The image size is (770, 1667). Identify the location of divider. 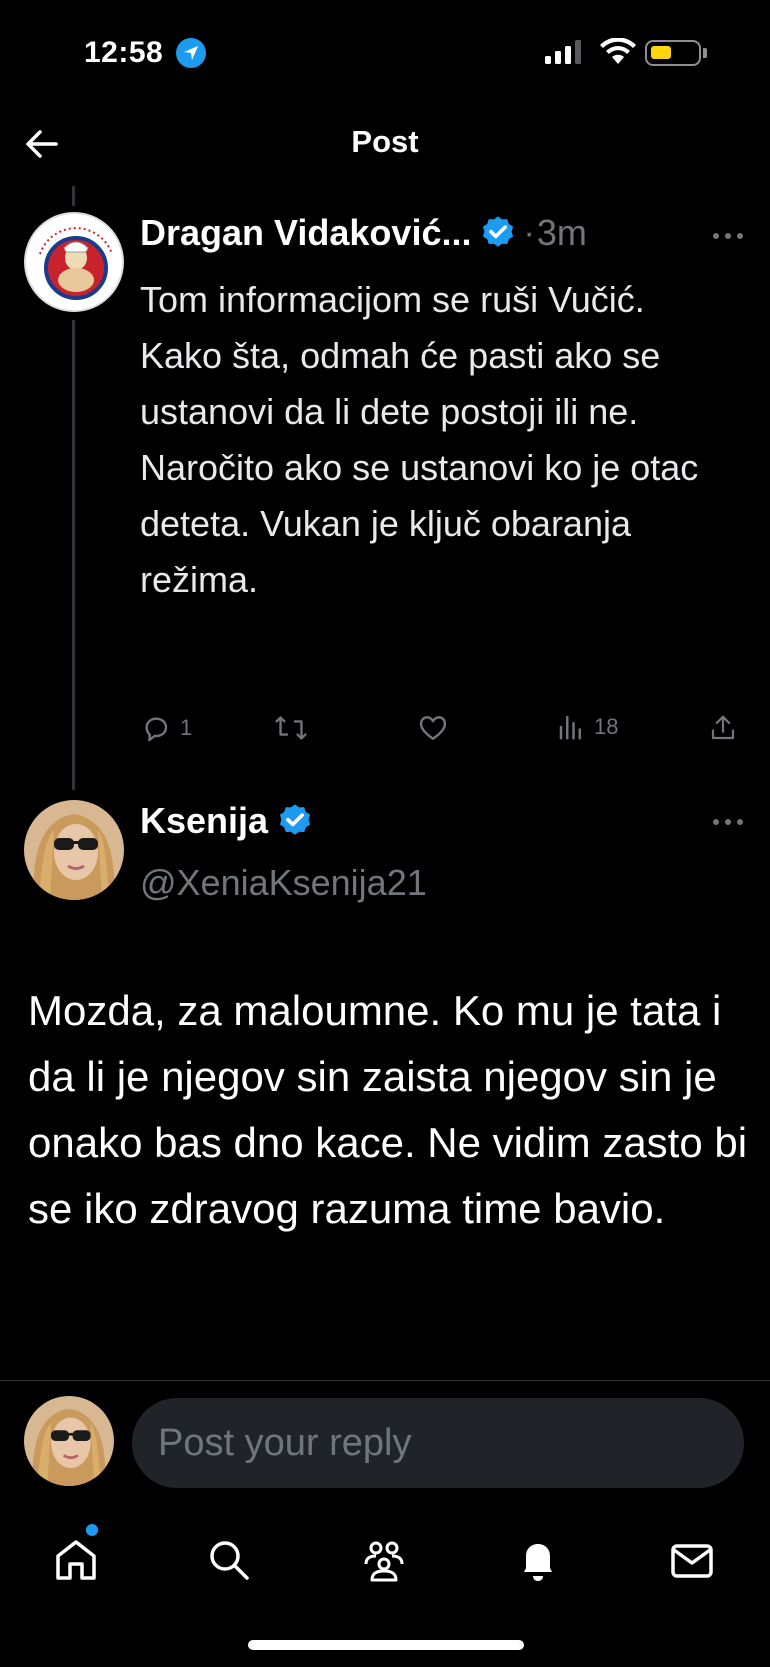
(385, 1380).